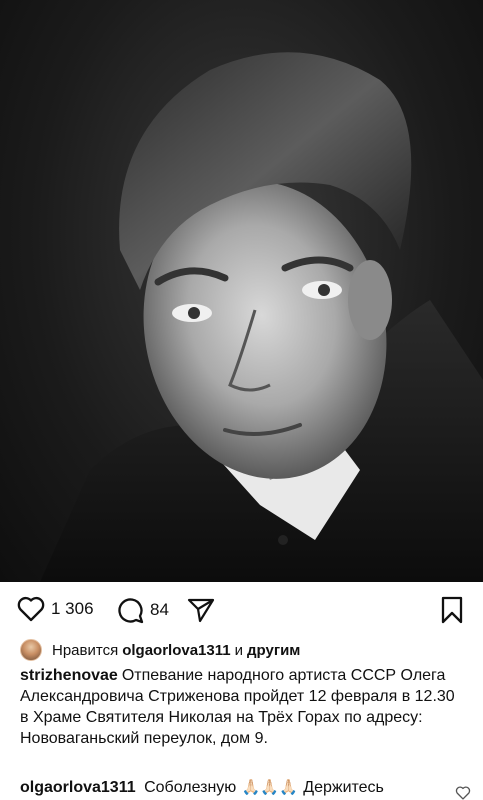 This screenshot has height=800, width=483. I want to click on liked-by-others: другим, so click(273, 650).